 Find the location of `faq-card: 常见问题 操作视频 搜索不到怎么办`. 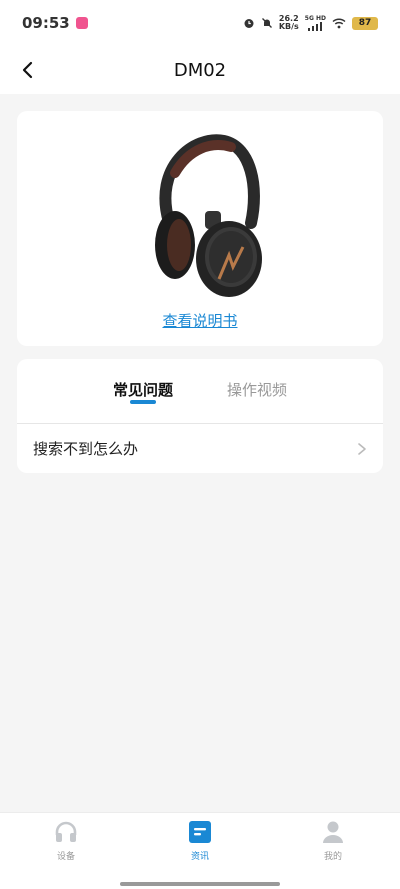

faq-card: 常见问题 操作视频 搜索不到怎么办 is located at coordinates (200, 416).